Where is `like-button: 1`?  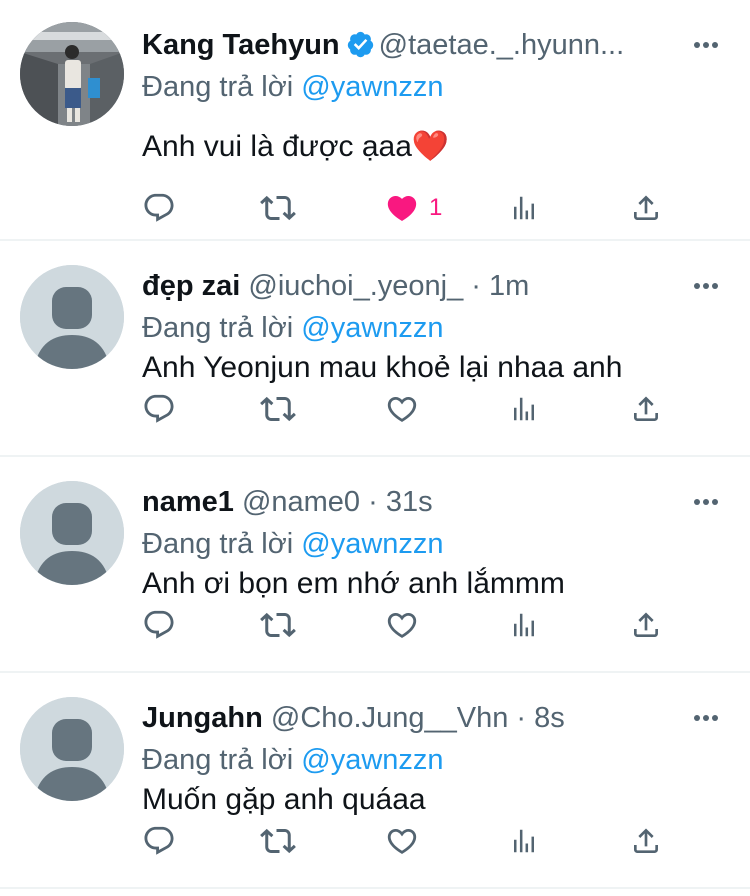 like-button: 1 is located at coordinates (413, 208).